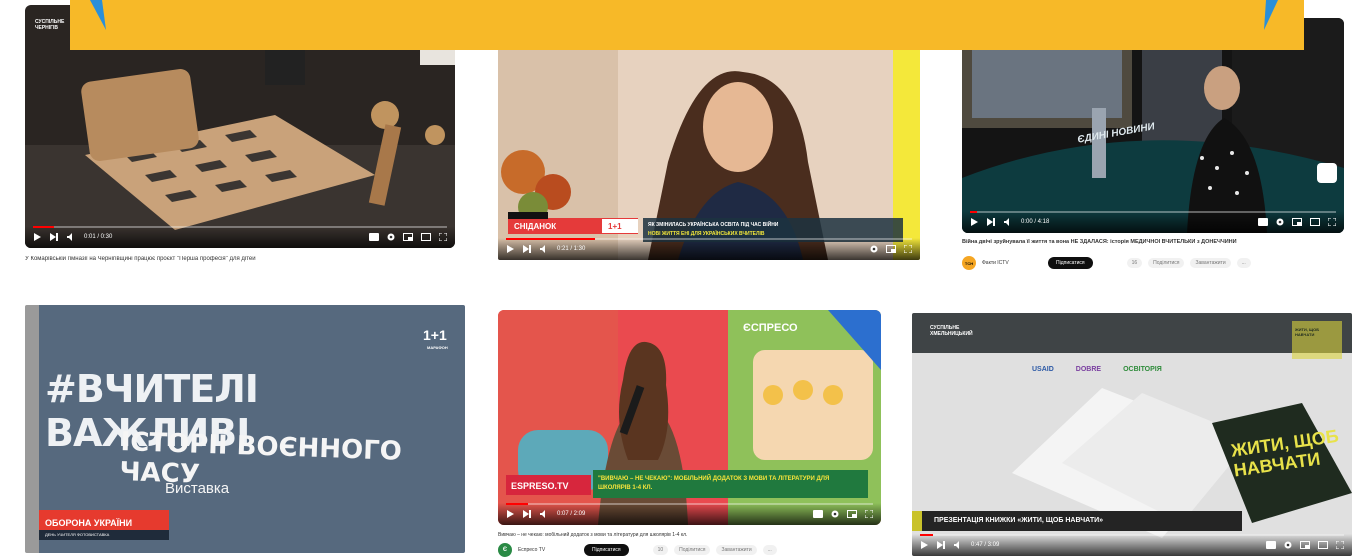  I want to click on time-display: 0:07 / 2:09, so click(571, 514).